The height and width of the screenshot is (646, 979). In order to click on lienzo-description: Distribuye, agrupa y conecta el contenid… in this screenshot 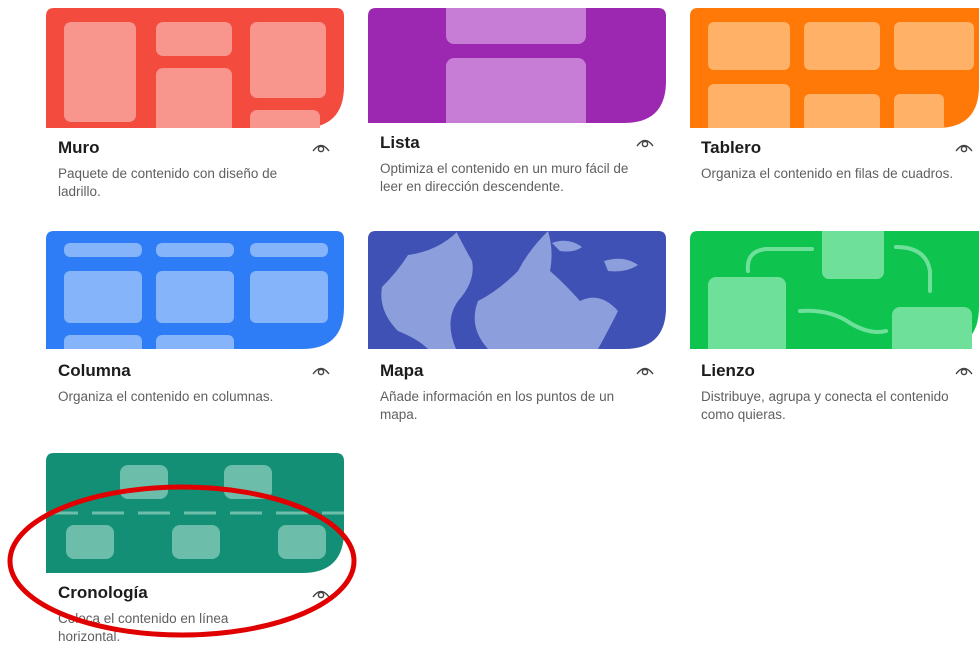, I will do `click(825, 405)`.